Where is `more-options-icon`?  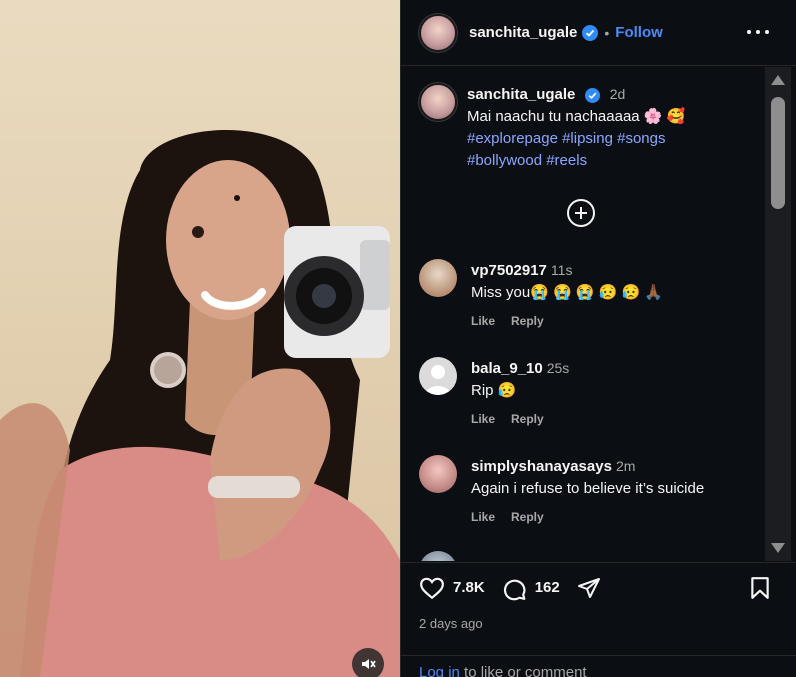 more-options-icon is located at coordinates (758, 32).